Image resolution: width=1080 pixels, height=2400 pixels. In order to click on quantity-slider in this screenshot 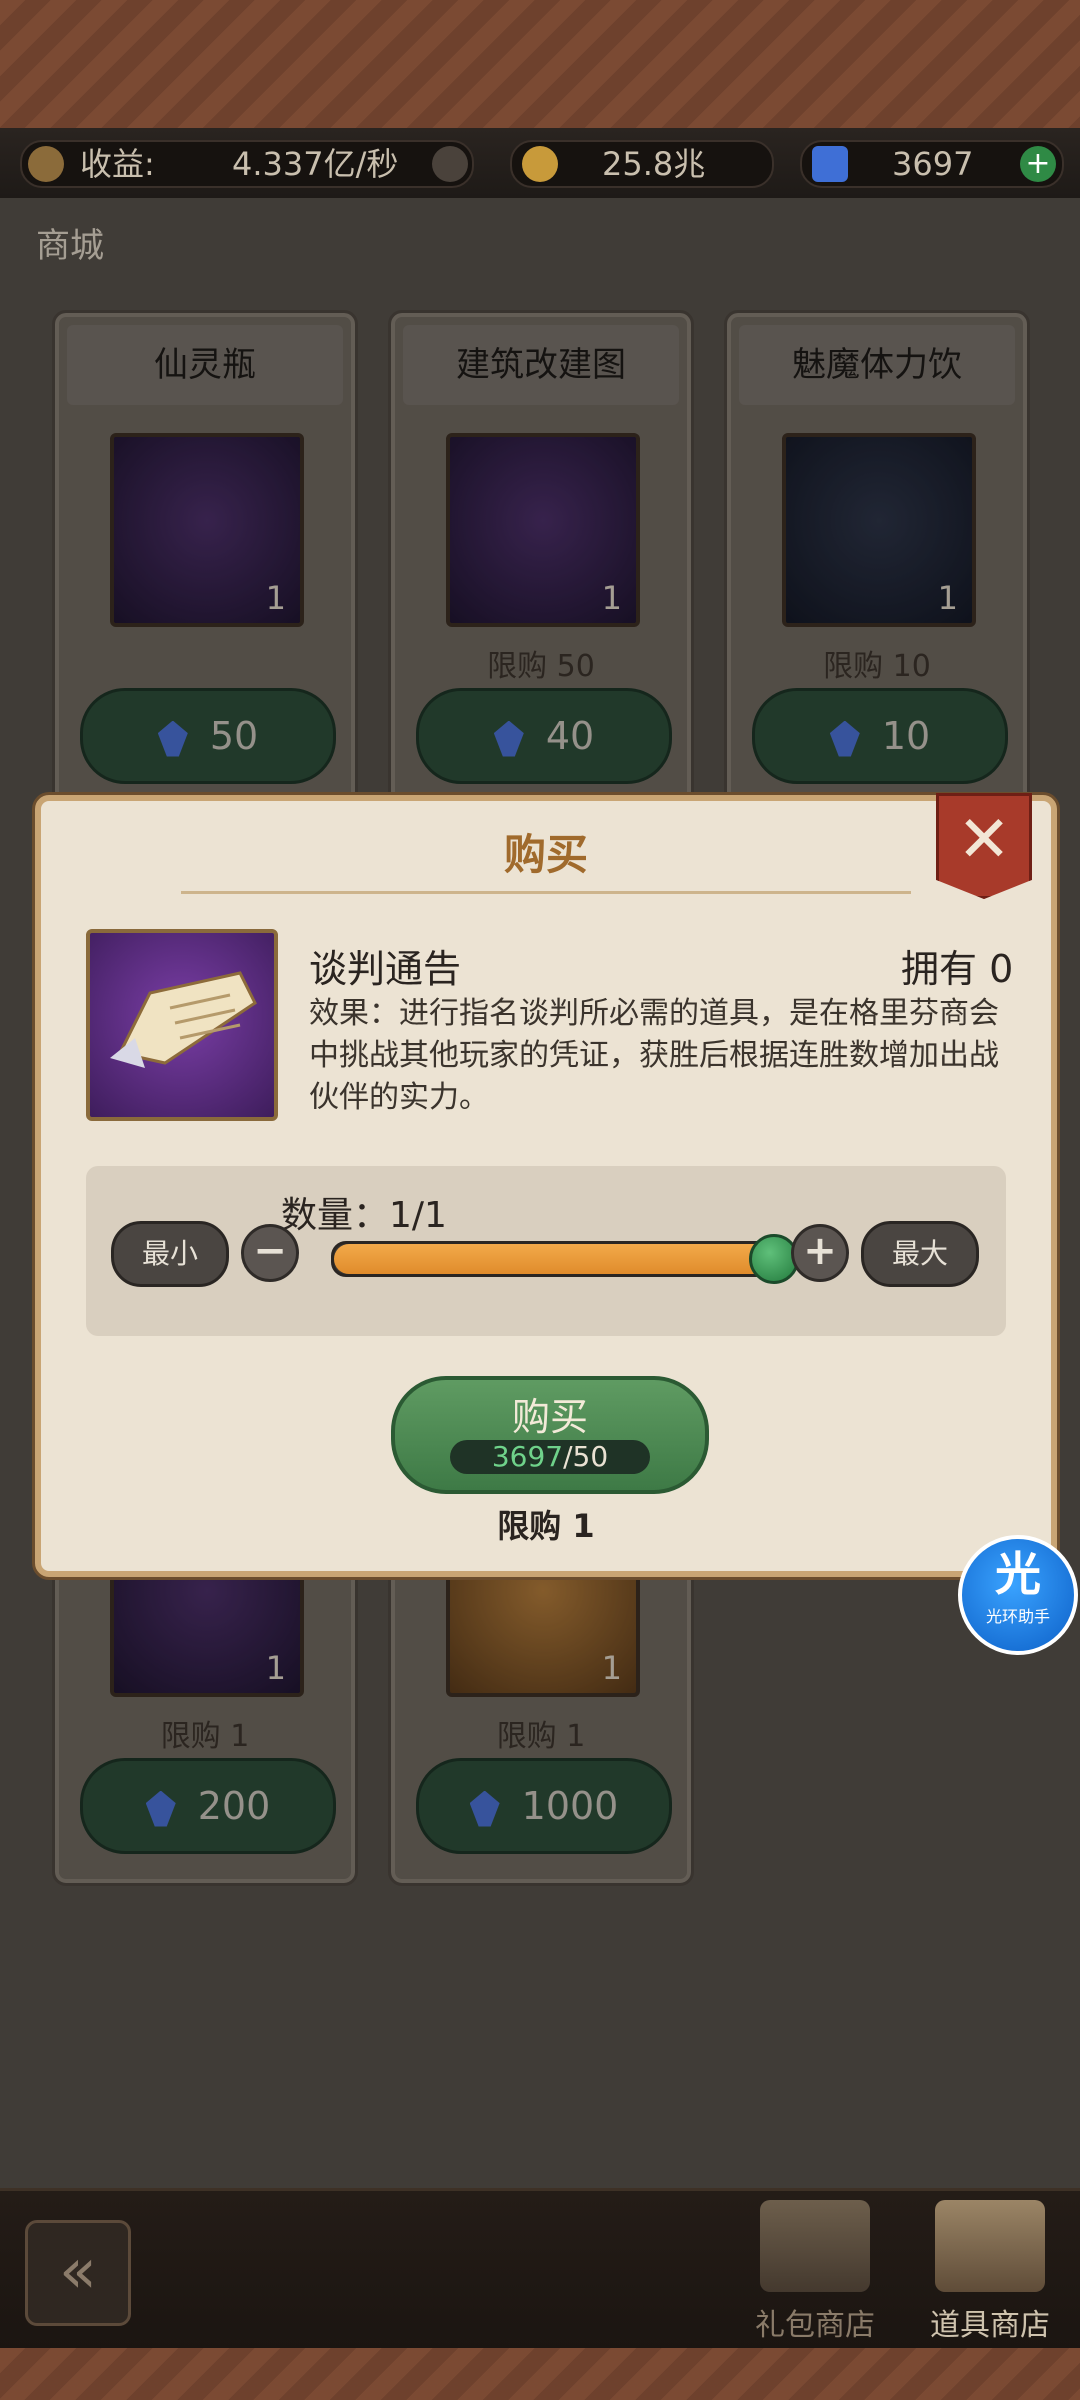, I will do `click(565, 1259)`.